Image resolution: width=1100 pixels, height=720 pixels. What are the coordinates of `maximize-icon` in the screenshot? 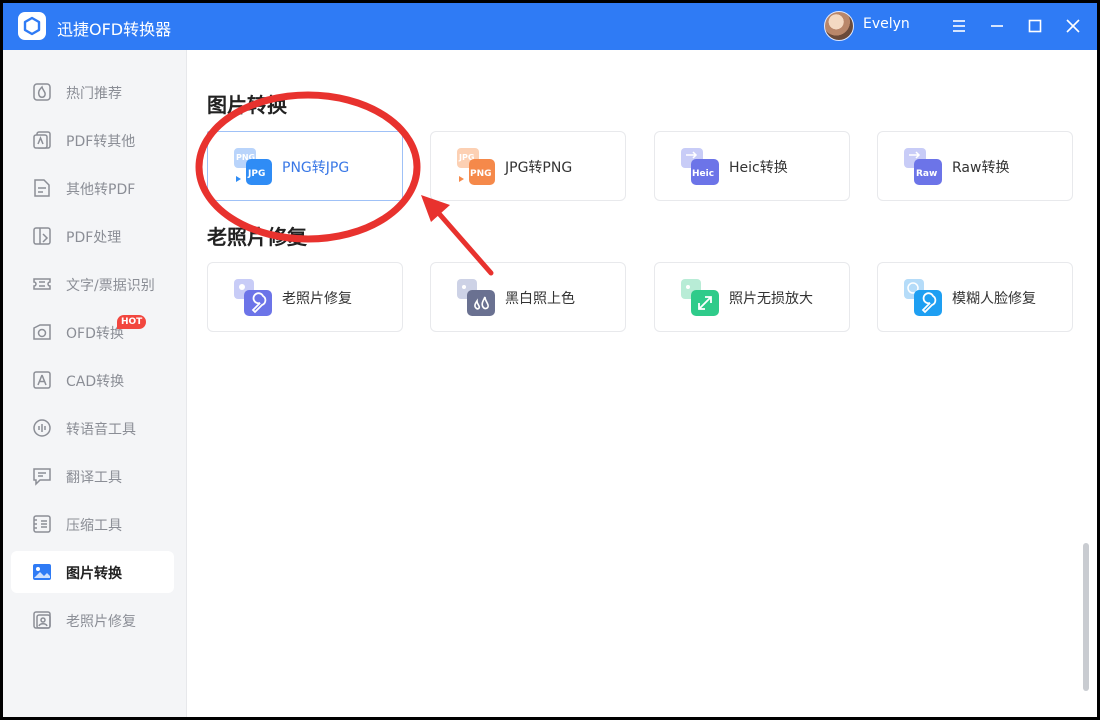 It's located at (1035, 26).